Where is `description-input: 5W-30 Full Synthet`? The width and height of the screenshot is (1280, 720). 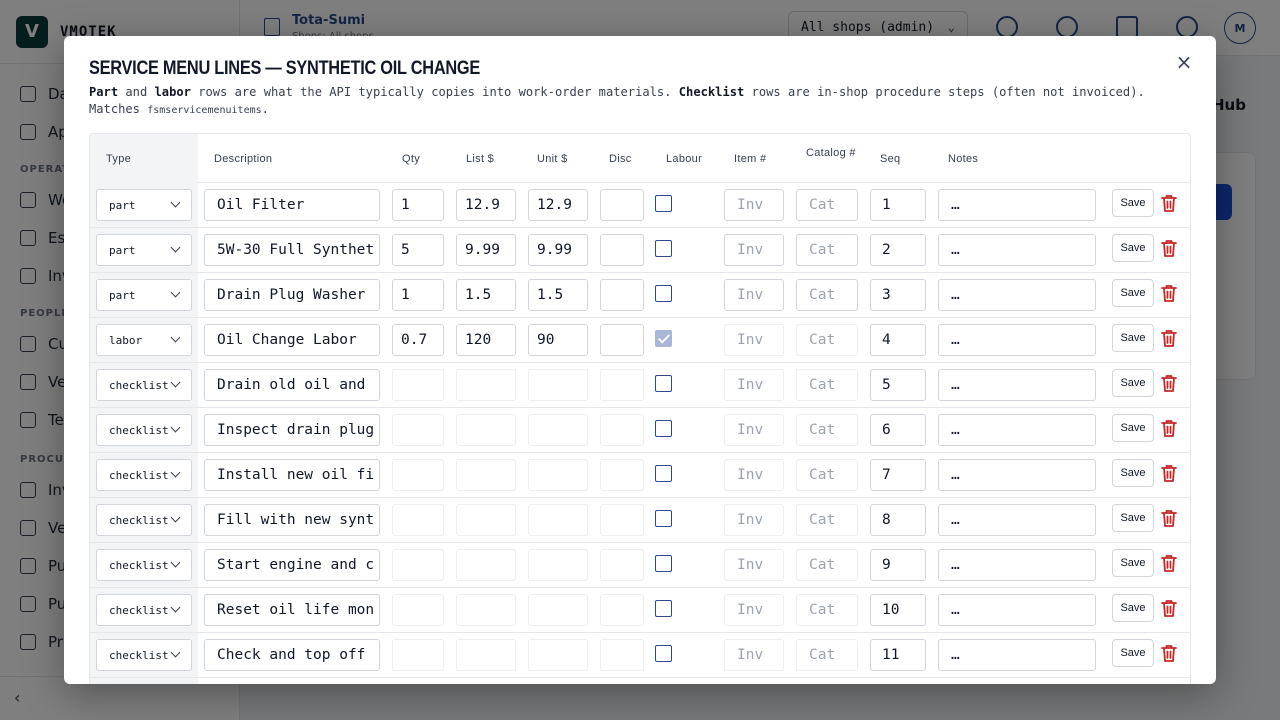 description-input: 5W-30 Full Synthet is located at coordinates (292, 250).